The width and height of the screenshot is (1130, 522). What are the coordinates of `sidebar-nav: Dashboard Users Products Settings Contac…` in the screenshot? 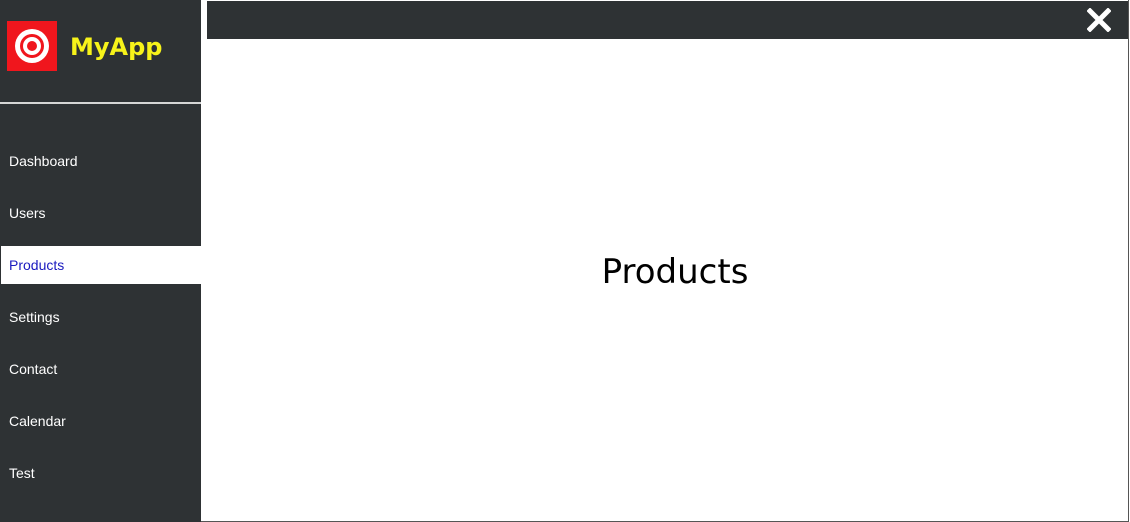 It's located at (100, 324).